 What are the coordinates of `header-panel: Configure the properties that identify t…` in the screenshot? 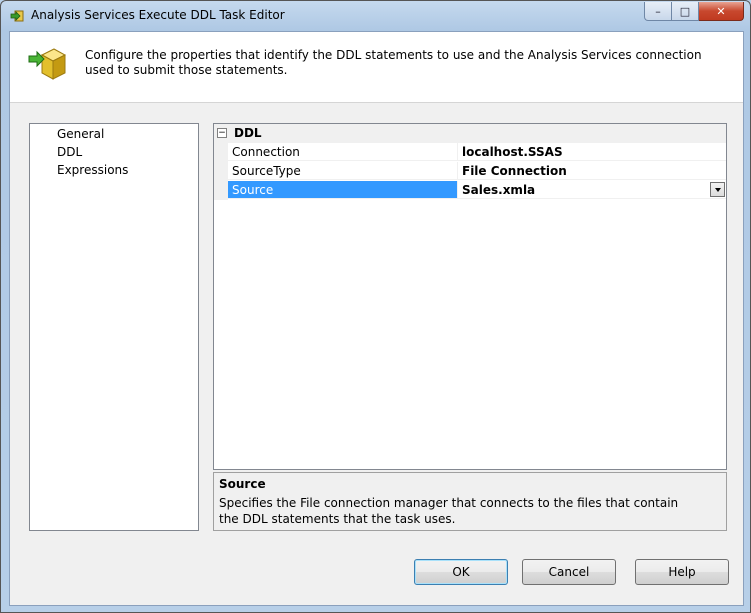 It's located at (376, 67).